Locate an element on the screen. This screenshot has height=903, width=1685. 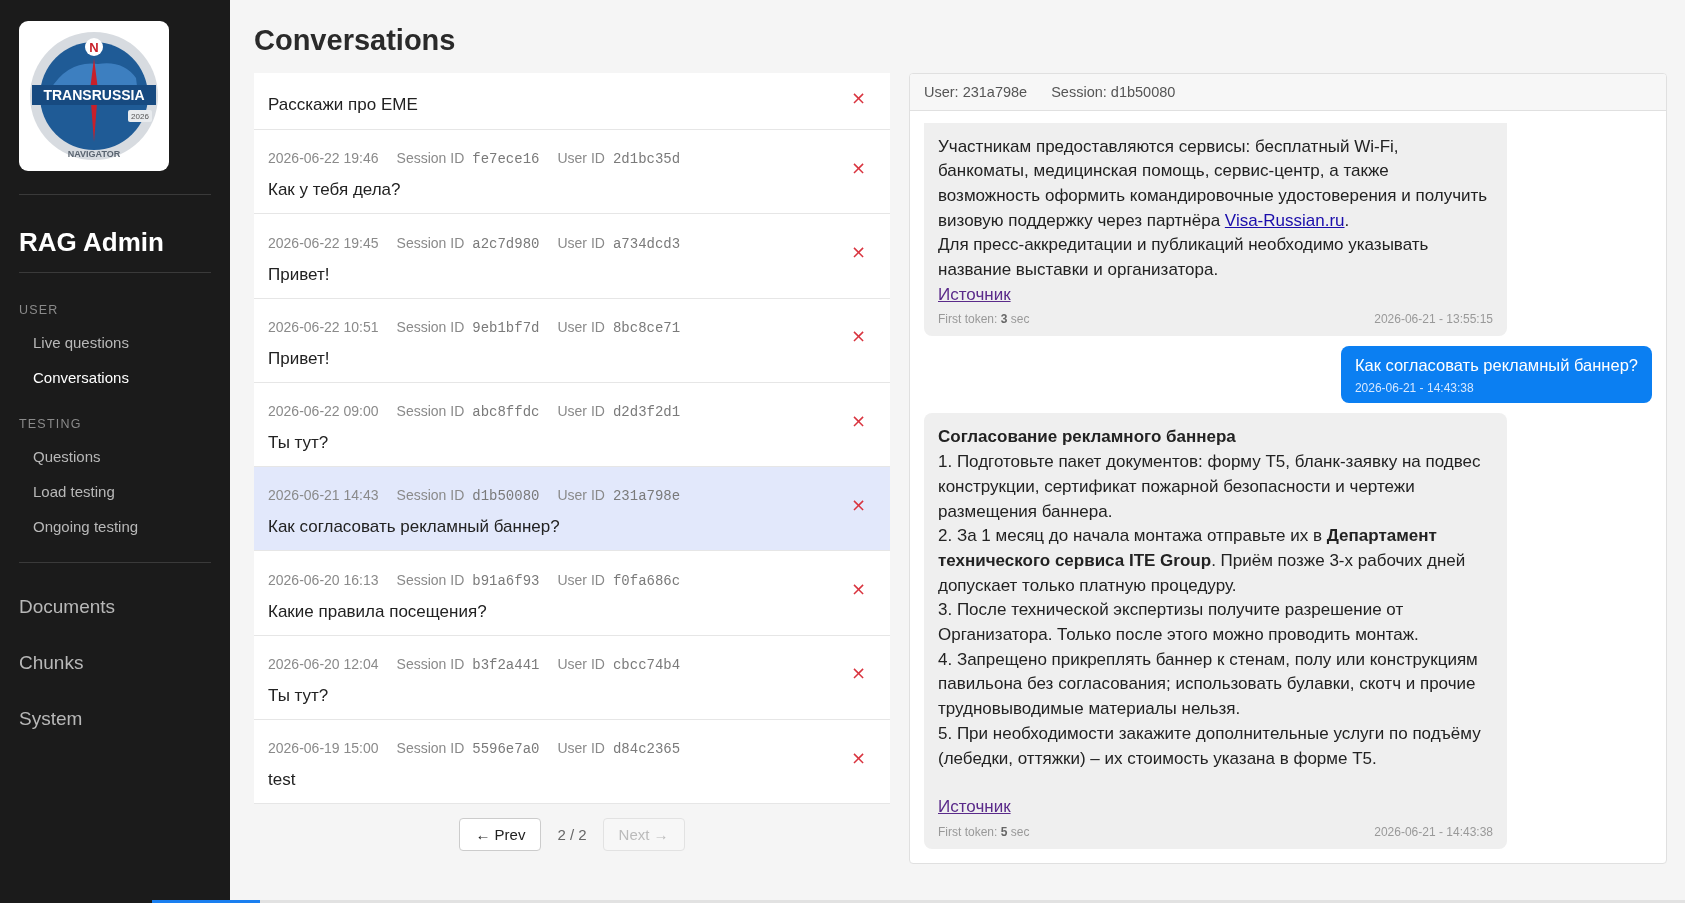
answer-title: Согласование рекламного баннера is located at coordinates (1087, 437).